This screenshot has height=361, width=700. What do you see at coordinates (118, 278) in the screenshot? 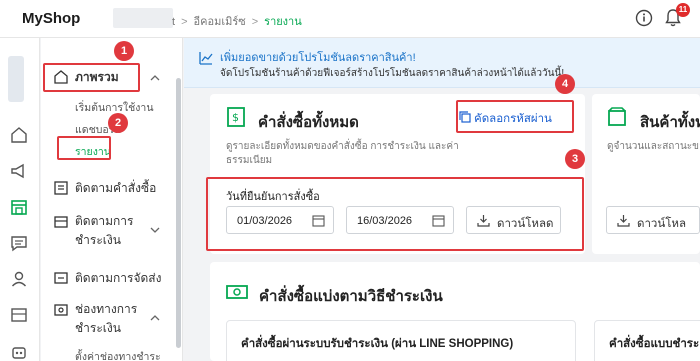
I see `sidebar-item-label: ติดตามการจัดส่ง` at bounding box center [118, 278].